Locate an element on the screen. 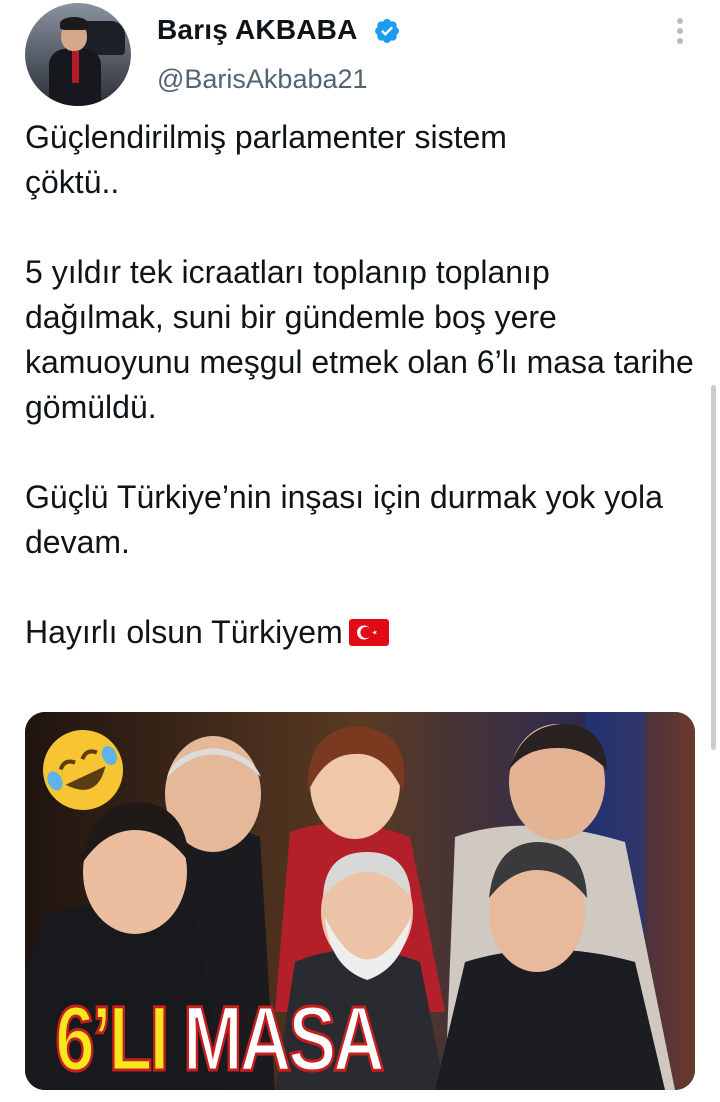 The image size is (720, 1102). more-options-icon is located at coordinates (680, 31).